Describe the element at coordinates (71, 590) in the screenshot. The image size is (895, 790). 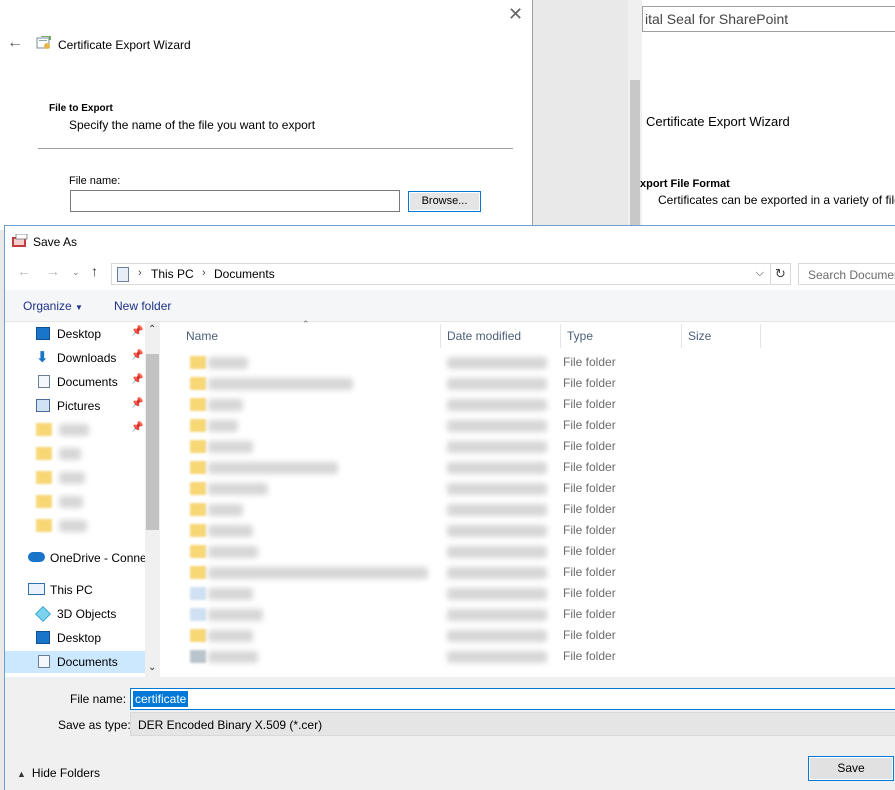
I see `nav-item-label: This PC` at that location.